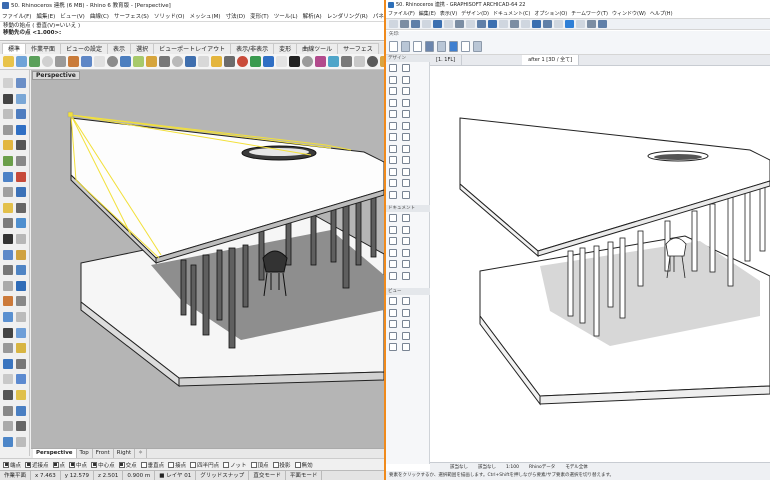  What do you see at coordinates (103, 465) in the screenshot?
I see `osnap-checkbox: 中心点` at bounding box center [103, 465].